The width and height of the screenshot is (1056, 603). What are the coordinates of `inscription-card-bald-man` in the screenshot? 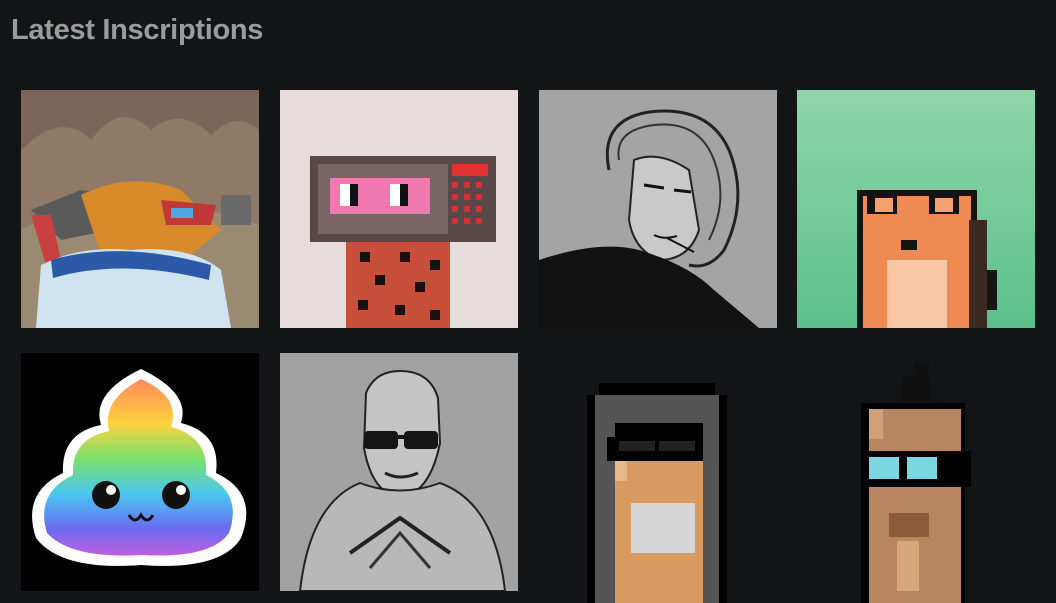 It's located at (399, 472).